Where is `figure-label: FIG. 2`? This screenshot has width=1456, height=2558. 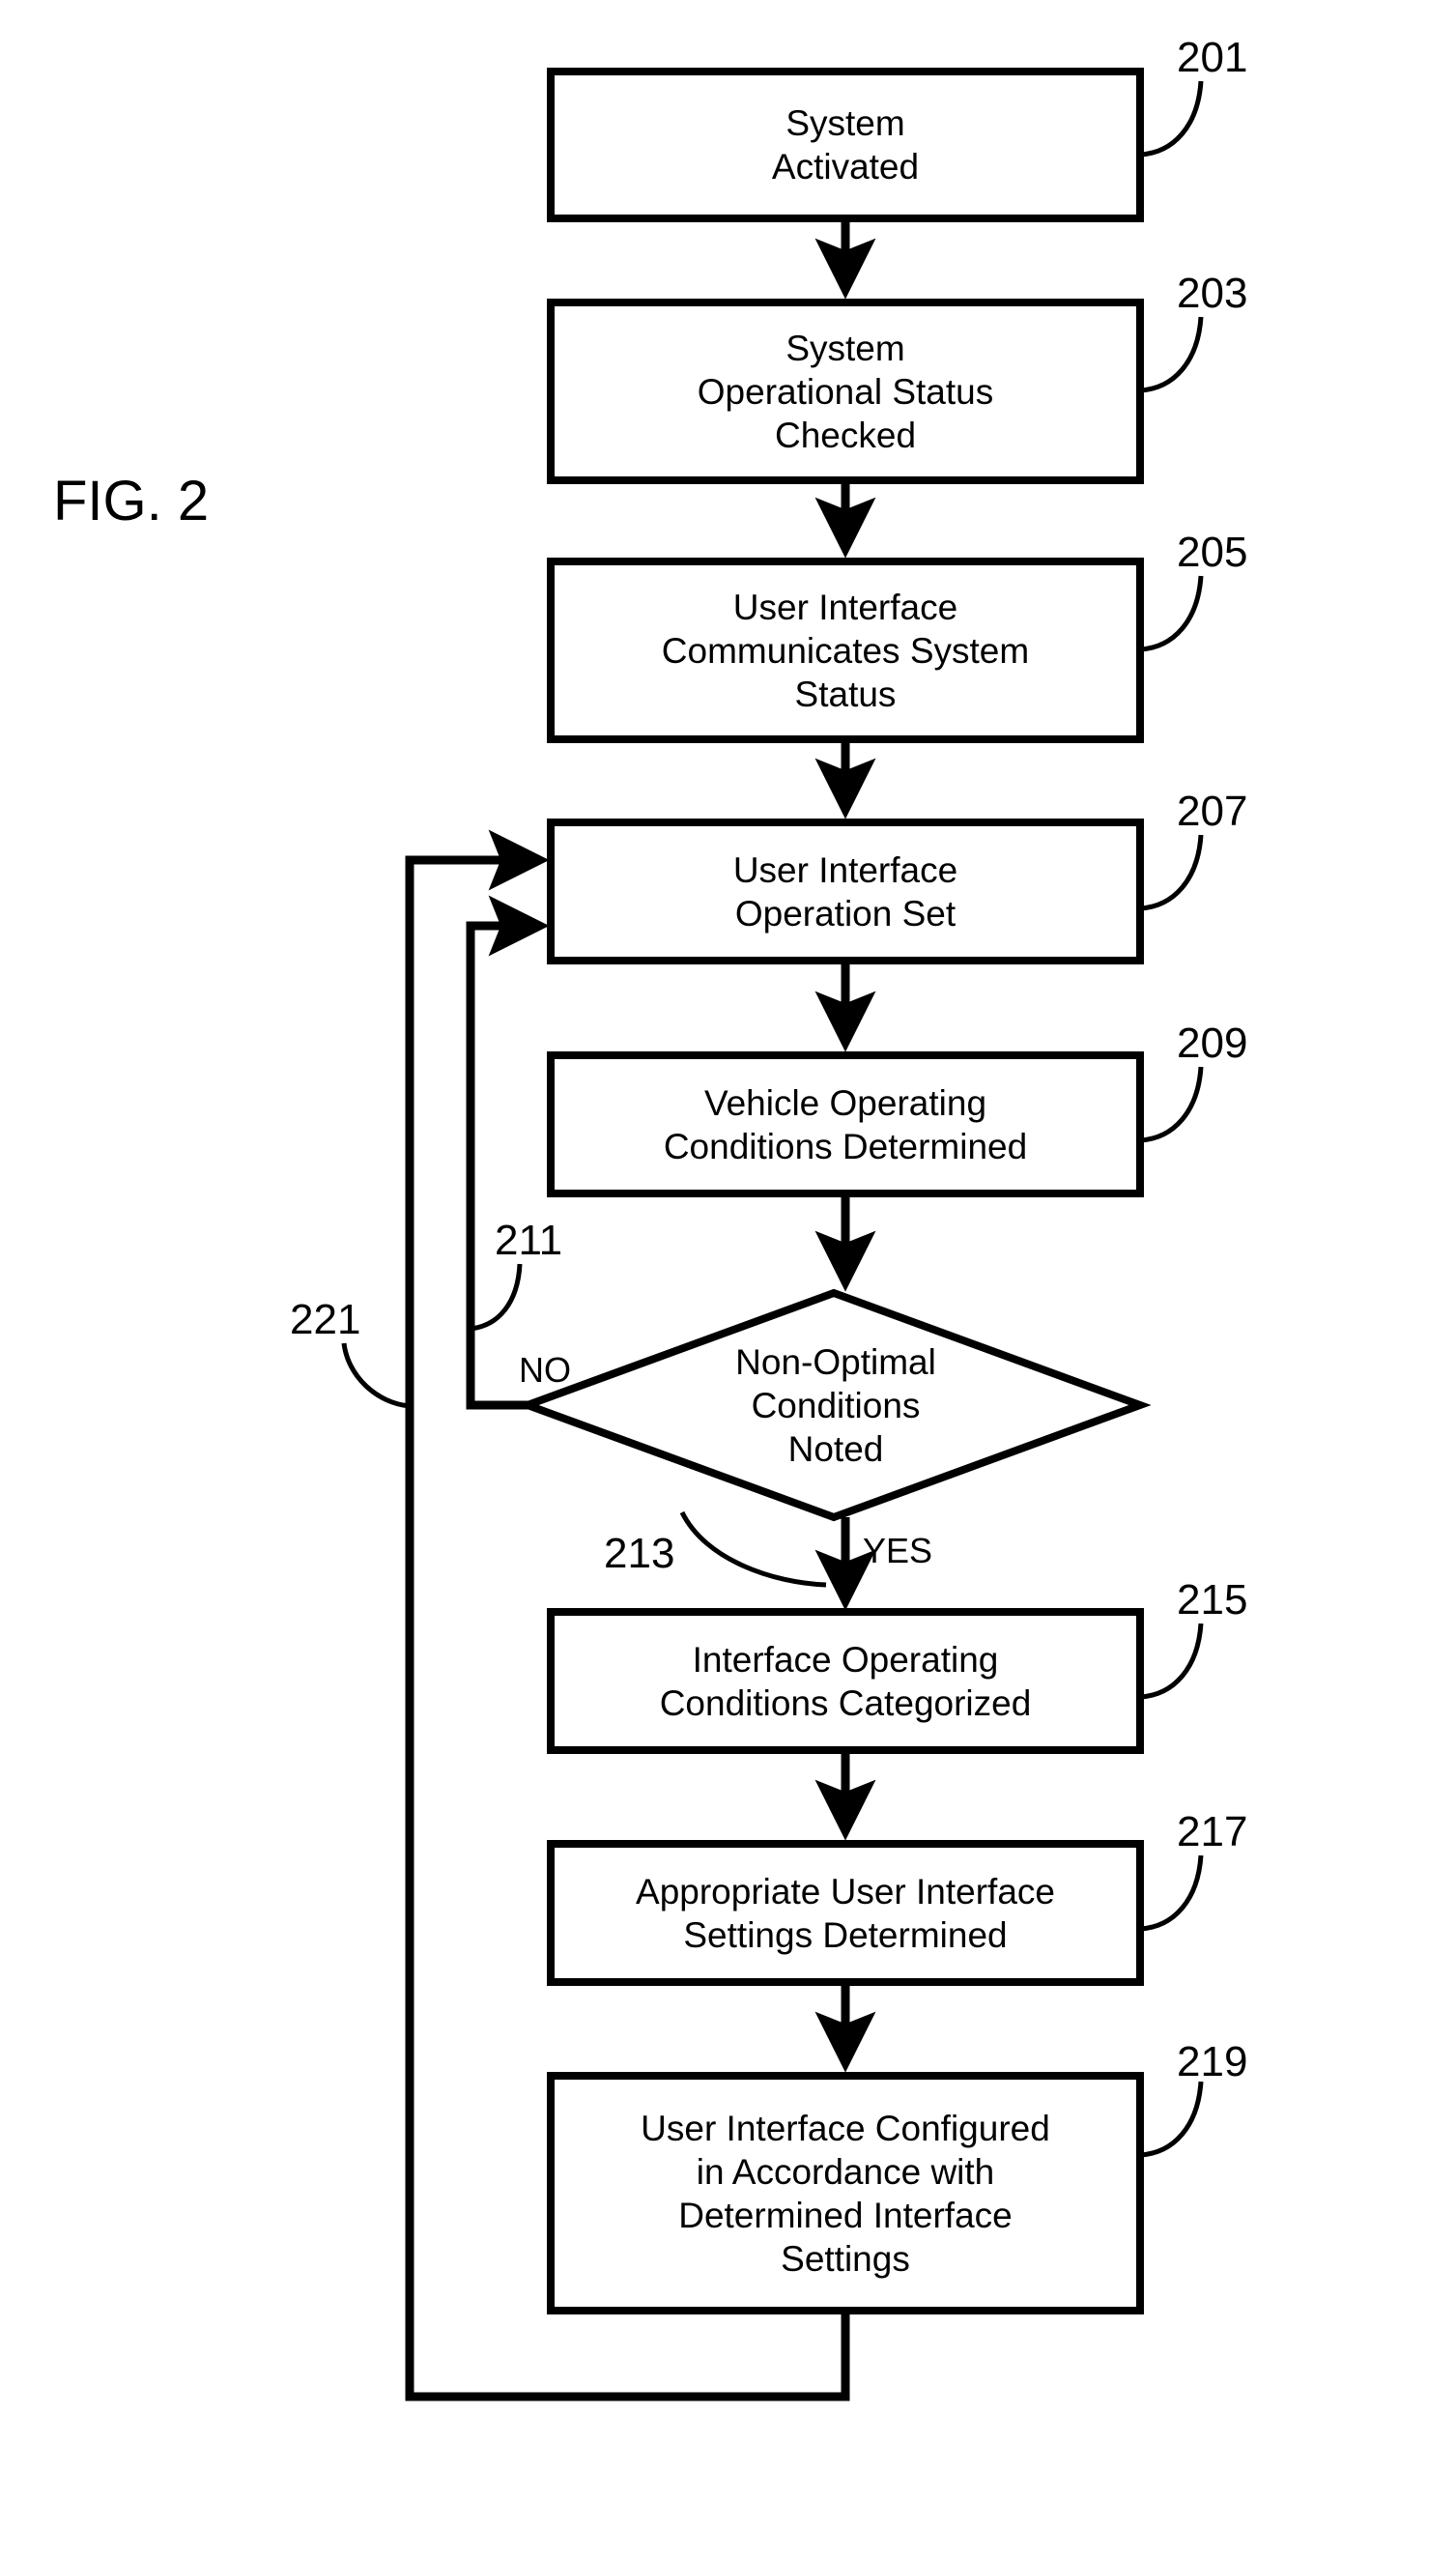 figure-label: FIG. 2 is located at coordinates (132, 501).